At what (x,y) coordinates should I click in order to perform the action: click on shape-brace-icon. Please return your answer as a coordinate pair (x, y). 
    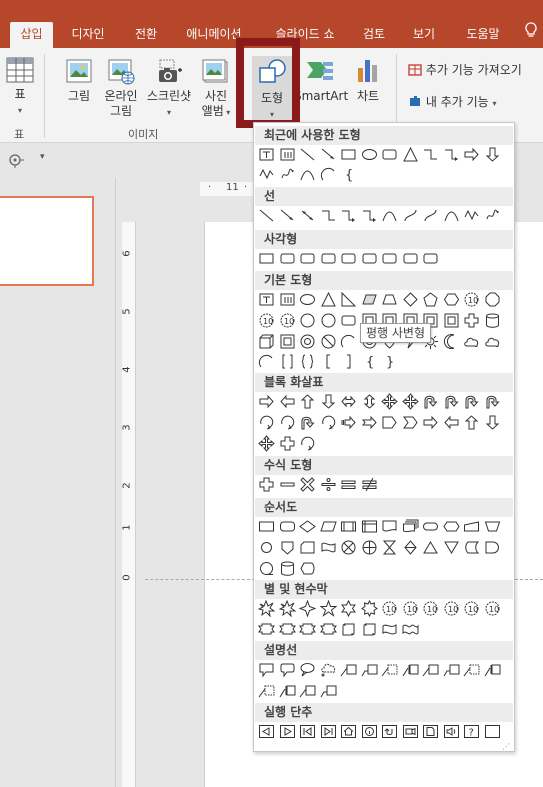
    Looking at the image, I should click on (307, 361).